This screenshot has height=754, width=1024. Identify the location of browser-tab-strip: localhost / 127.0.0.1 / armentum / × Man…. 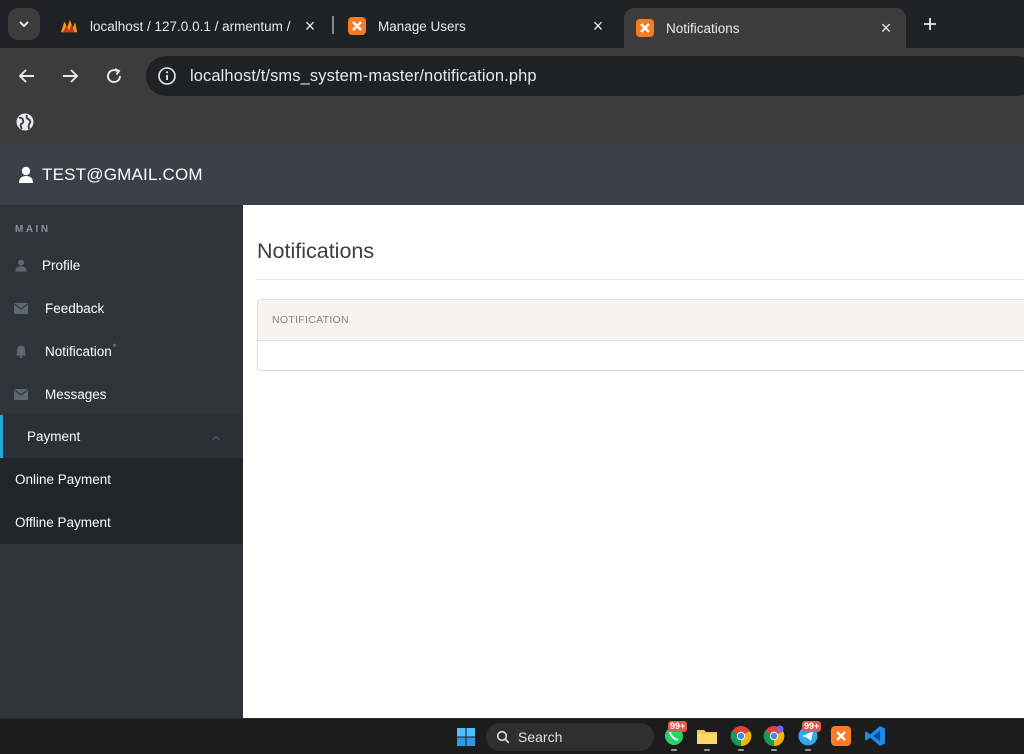
(512, 24).